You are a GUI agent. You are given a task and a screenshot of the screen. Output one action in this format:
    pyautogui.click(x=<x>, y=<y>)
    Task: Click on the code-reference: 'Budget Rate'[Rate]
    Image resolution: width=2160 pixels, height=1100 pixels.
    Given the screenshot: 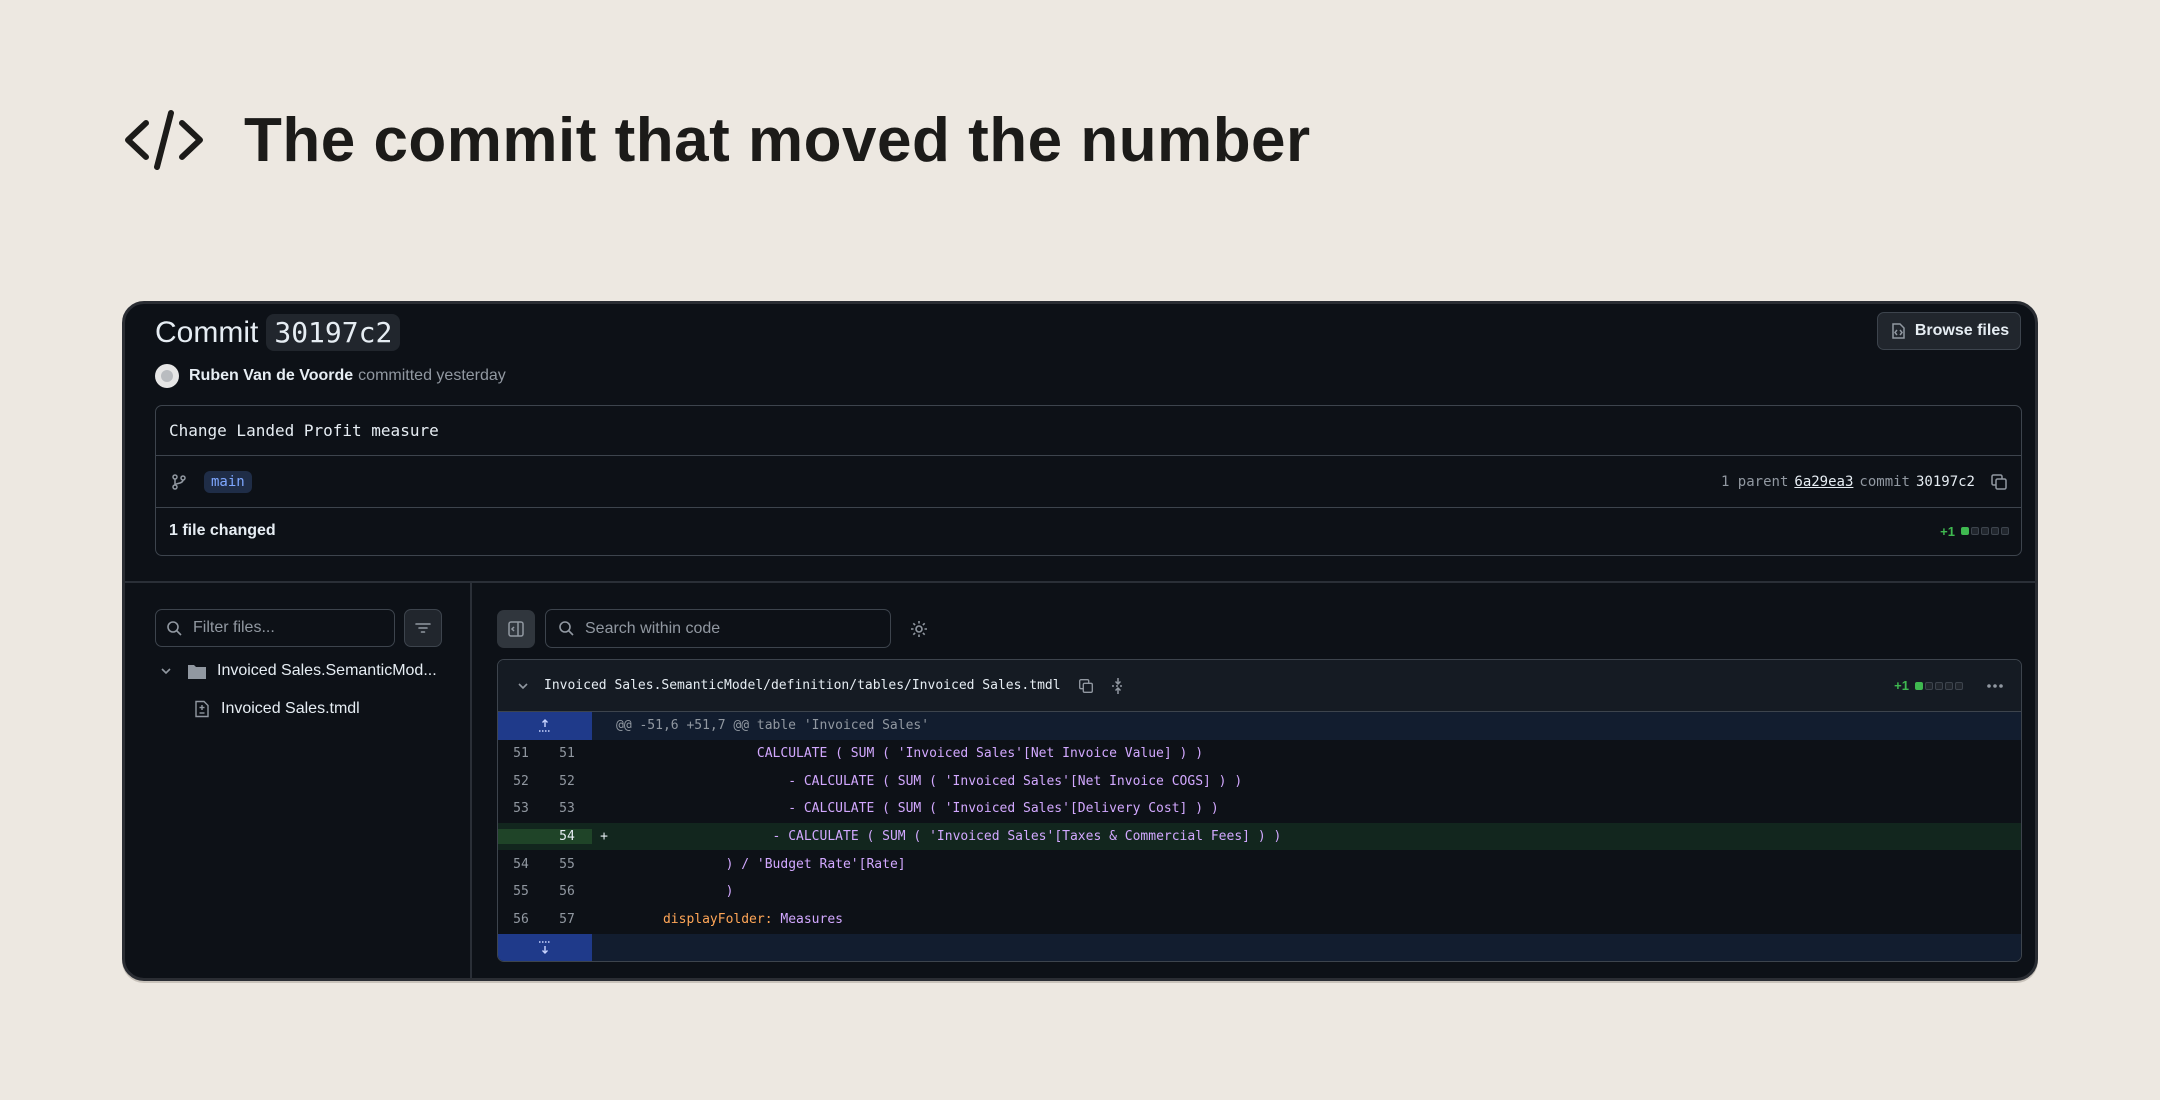 What is the action you would take?
    pyautogui.click(x=831, y=864)
    